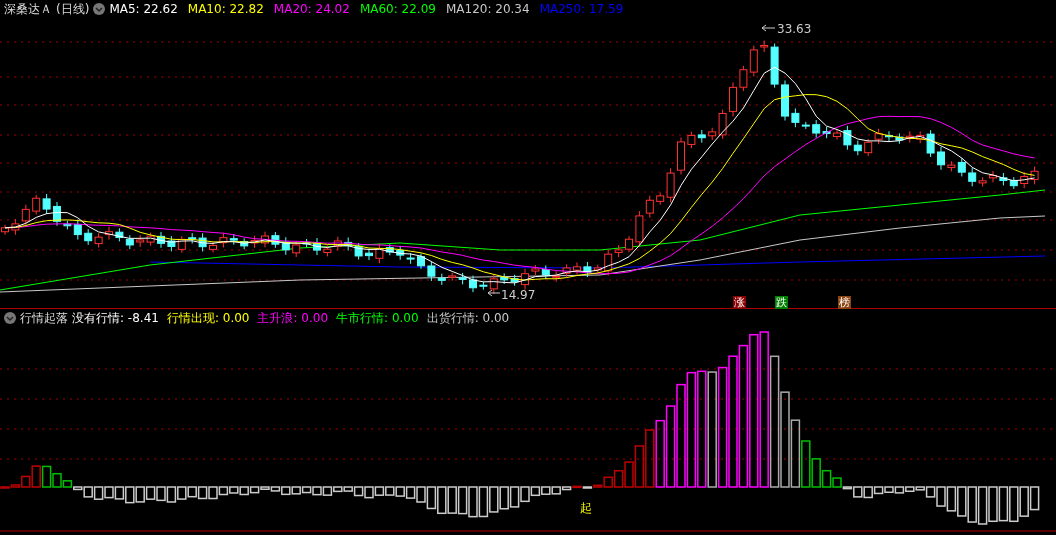 The width and height of the screenshot is (1056, 535). What do you see at coordinates (44, 318) in the screenshot?
I see `indicator-title: 行情起落` at bounding box center [44, 318].